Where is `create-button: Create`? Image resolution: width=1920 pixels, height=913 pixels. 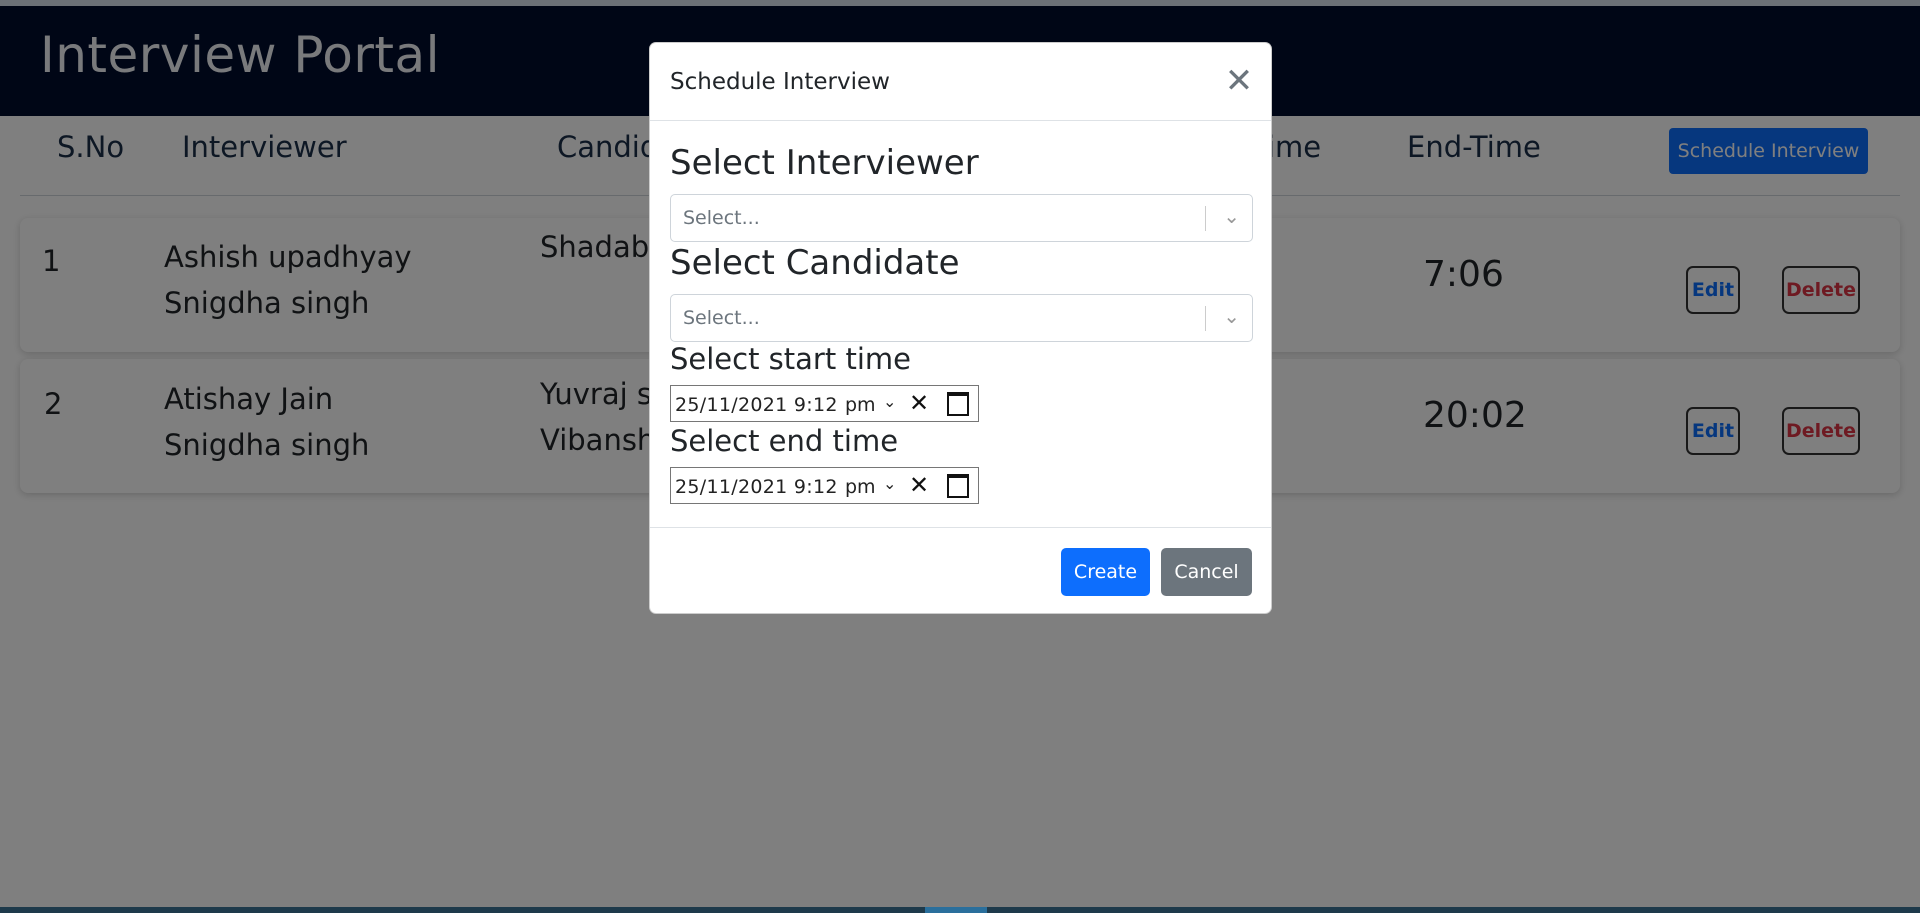 create-button: Create is located at coordinates (1105, 572).